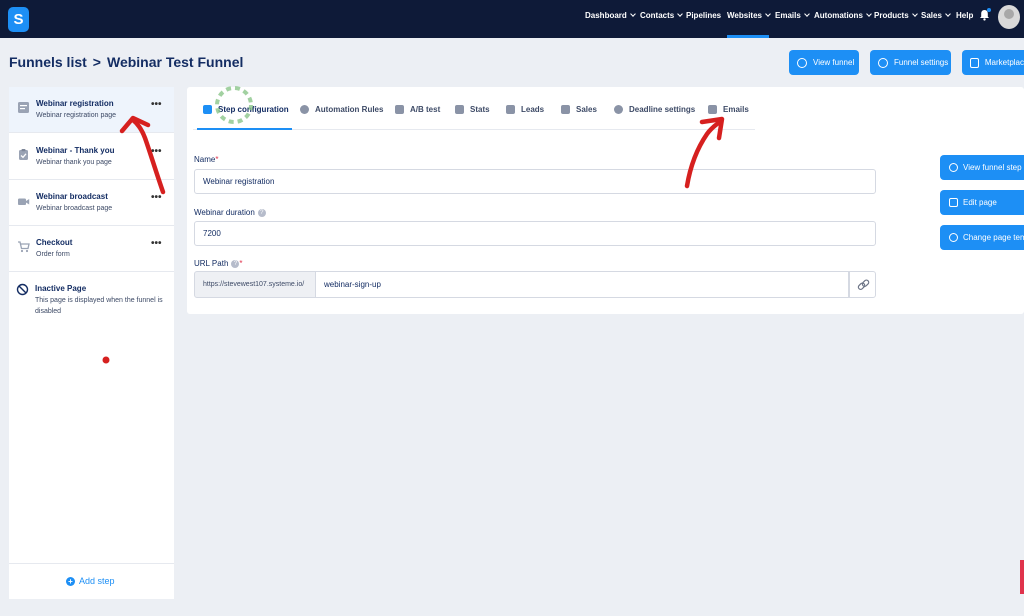  I want to click on webinar-duration-field: 7200, so click(535, 233).